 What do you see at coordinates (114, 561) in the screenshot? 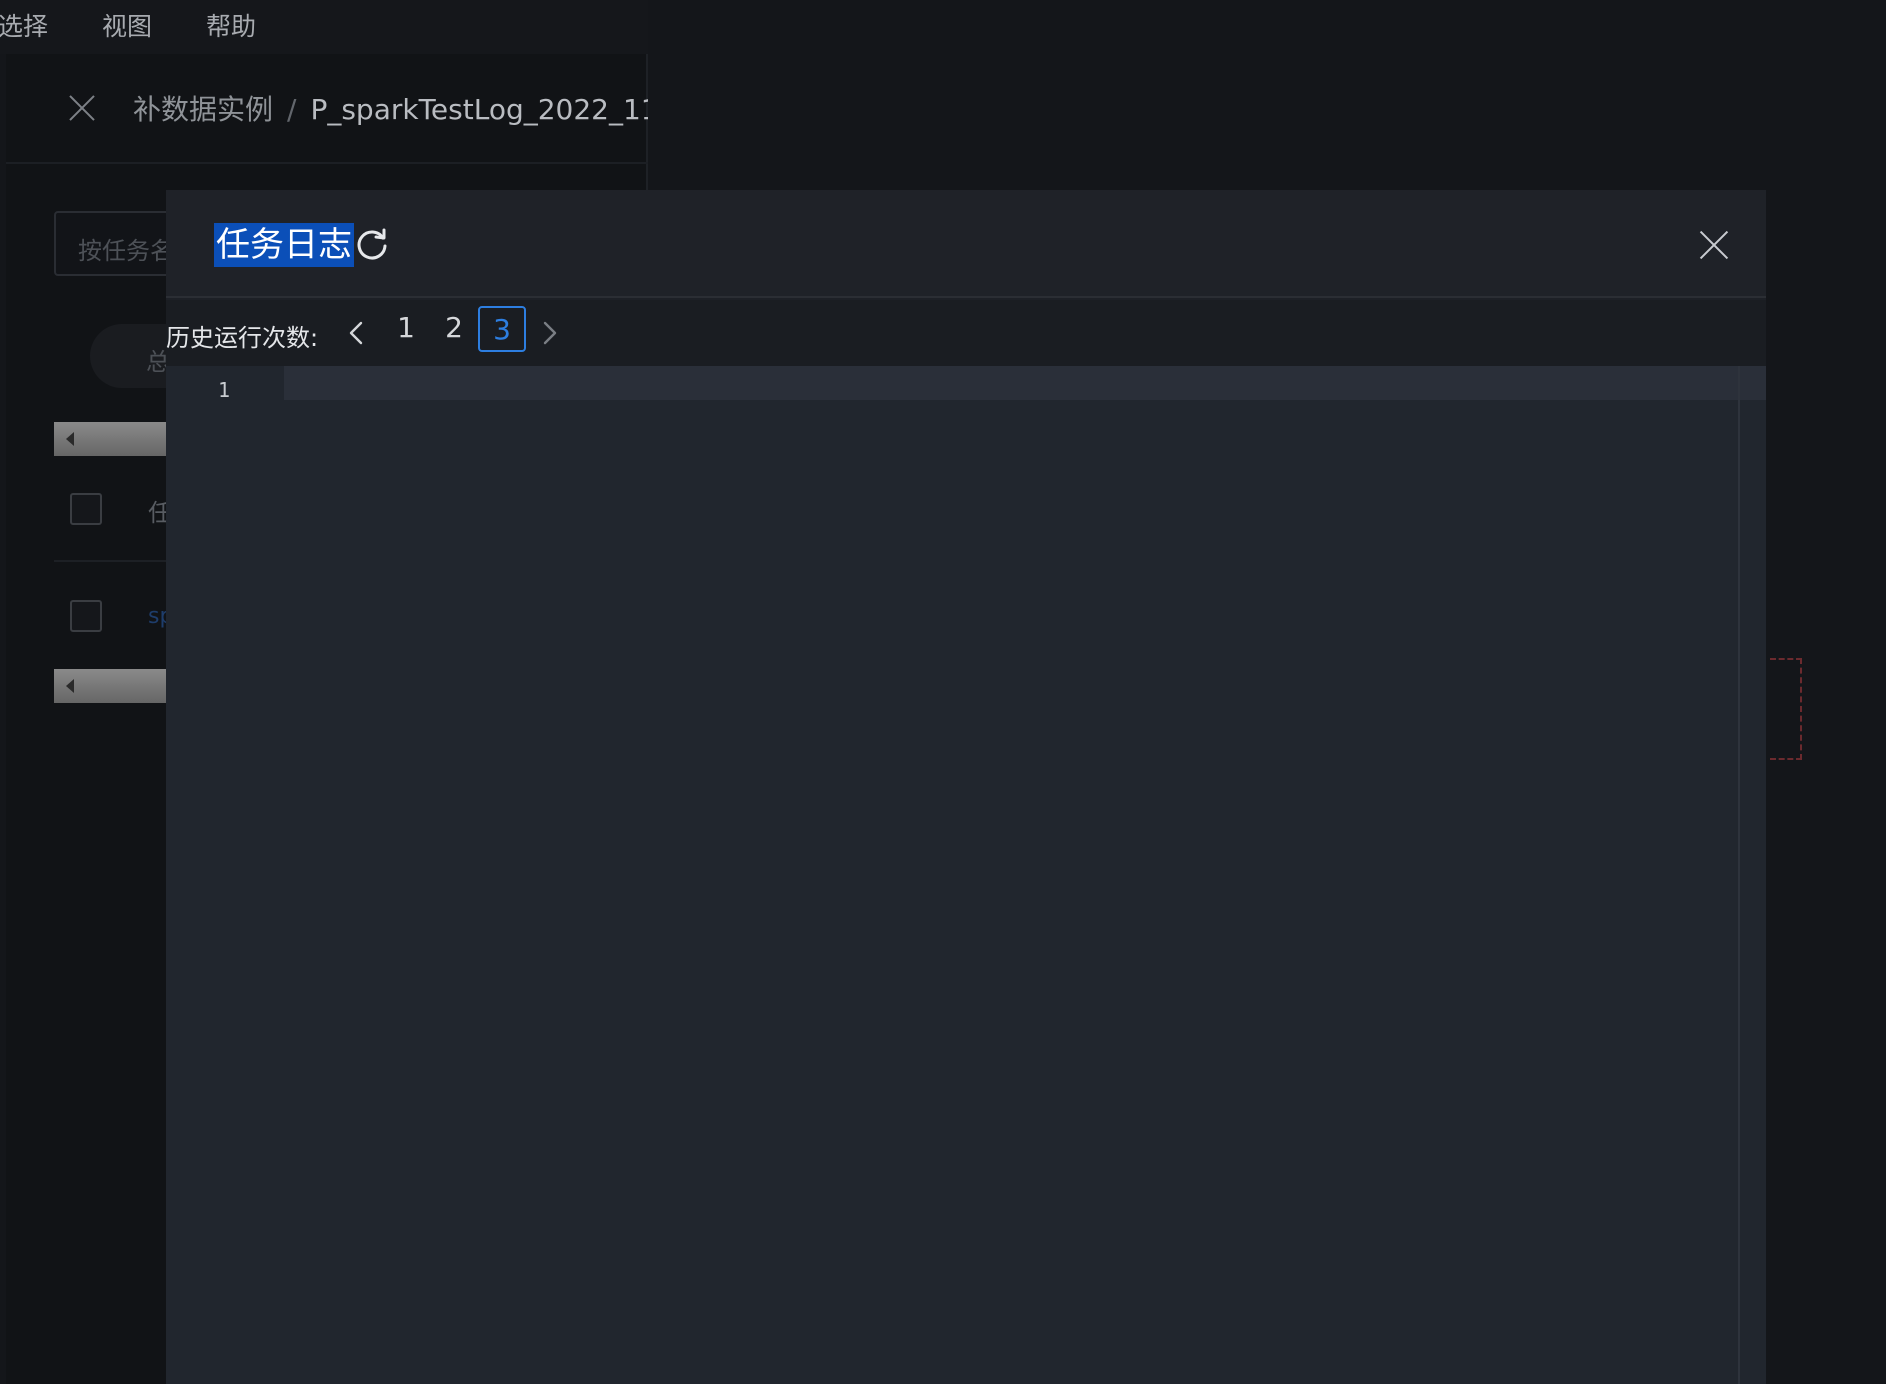
I see `table-divider` at bounding box center [114, 561].